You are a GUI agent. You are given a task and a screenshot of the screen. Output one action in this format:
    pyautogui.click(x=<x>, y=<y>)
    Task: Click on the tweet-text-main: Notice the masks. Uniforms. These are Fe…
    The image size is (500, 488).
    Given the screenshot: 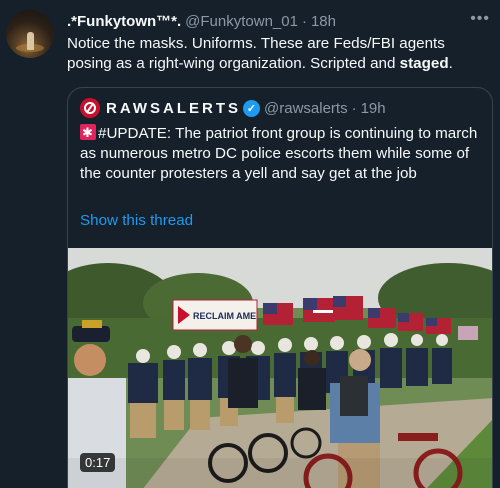 What is the action you would take?
    pyautogui.click(x=256, y=53)
    